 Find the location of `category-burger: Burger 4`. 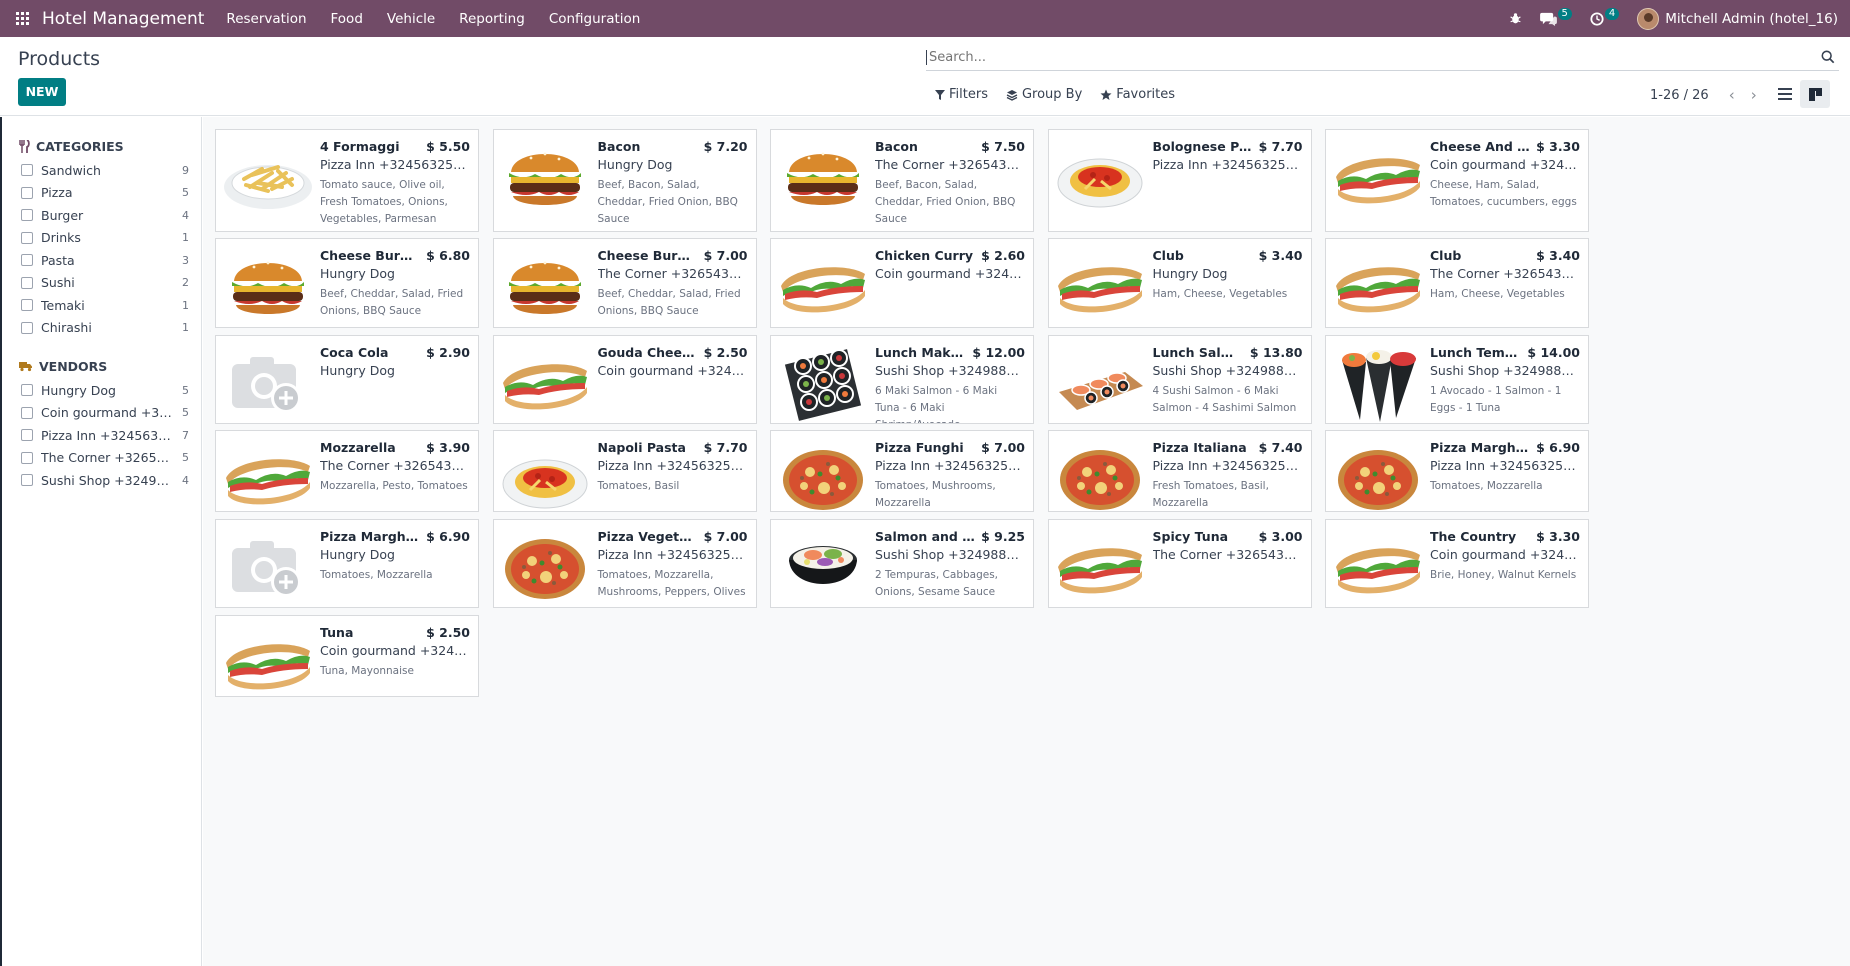

category-burger: Burger 4 is located at coordinates (101, 215).